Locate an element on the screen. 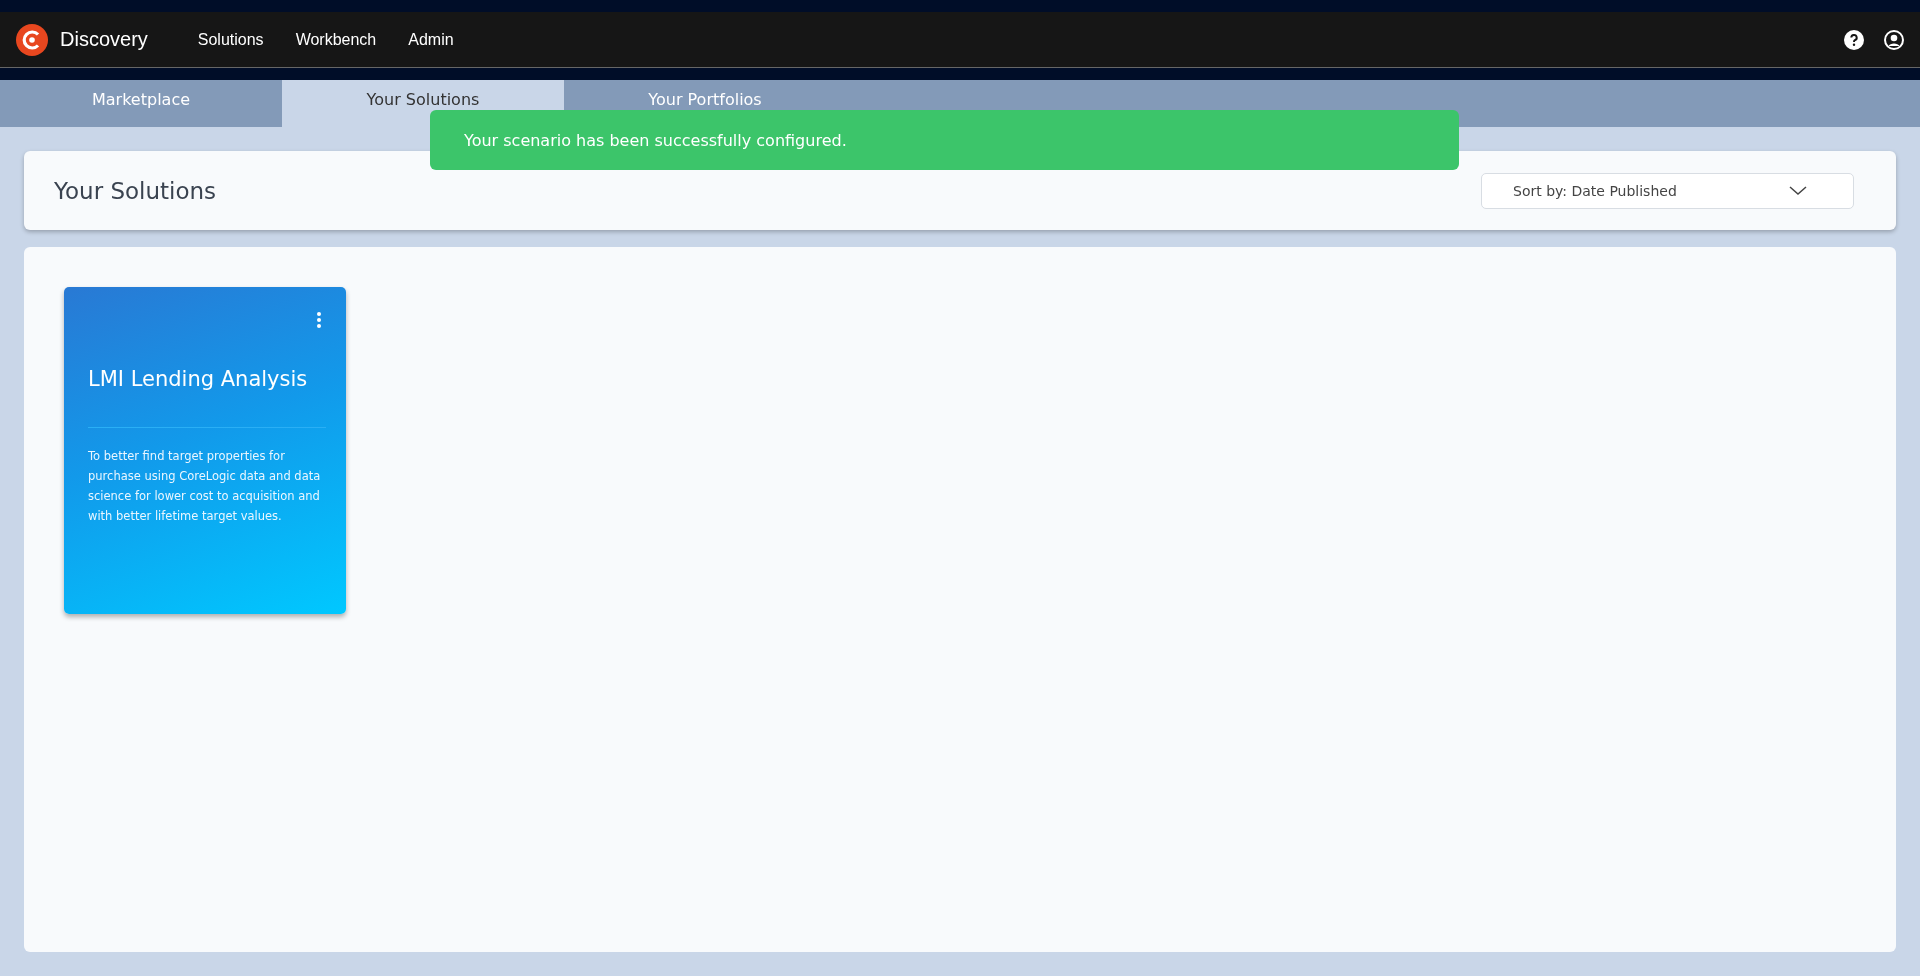  logo-icon is located at coordinates (32, 39).